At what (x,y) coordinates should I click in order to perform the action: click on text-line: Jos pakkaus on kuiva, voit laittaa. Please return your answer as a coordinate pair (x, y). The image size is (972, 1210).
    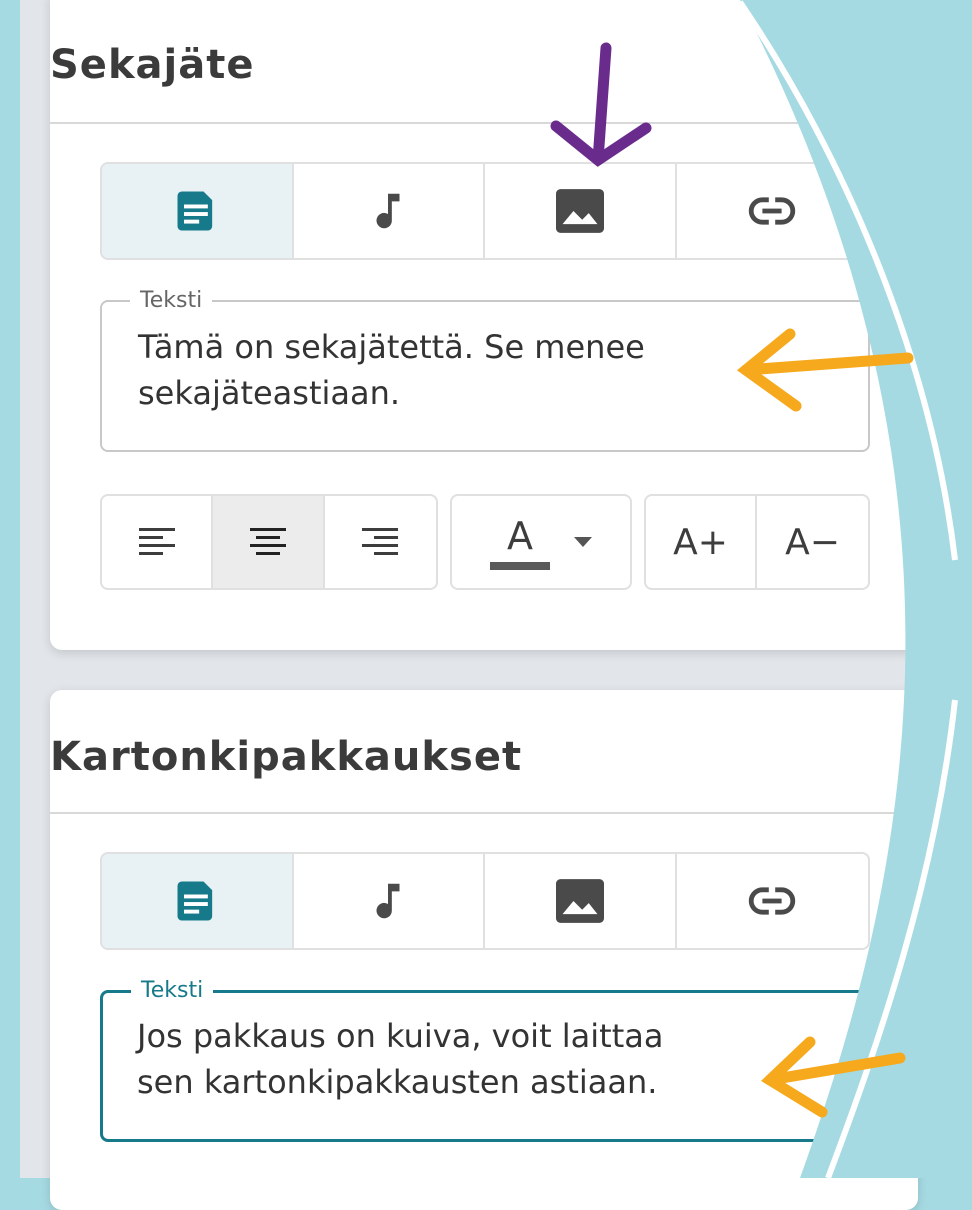
    Looking at the image, I should click on (400, 1036).